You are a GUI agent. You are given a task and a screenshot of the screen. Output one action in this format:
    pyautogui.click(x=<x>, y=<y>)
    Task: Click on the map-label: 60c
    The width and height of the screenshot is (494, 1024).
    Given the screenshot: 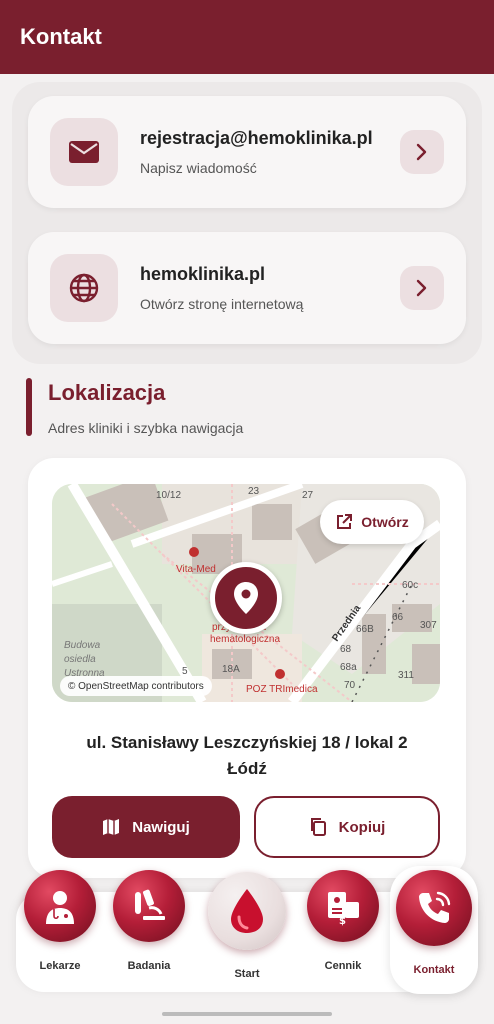 What is the action you would take?
    pyautogui.click(x=410, y=585)
    